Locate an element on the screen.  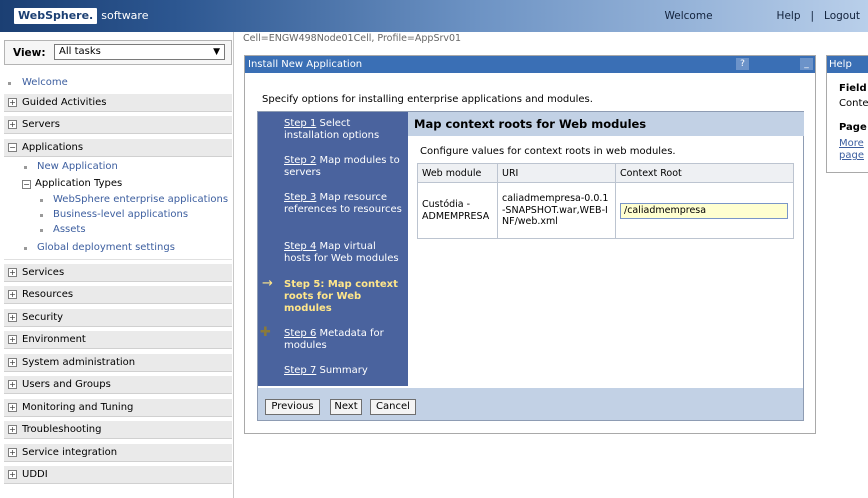
assets-link: Assets is located at coordinates (69, 229).